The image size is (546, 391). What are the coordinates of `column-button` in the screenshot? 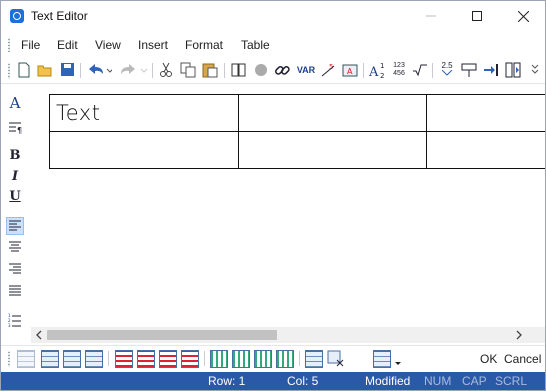 It's located at (513, 70).